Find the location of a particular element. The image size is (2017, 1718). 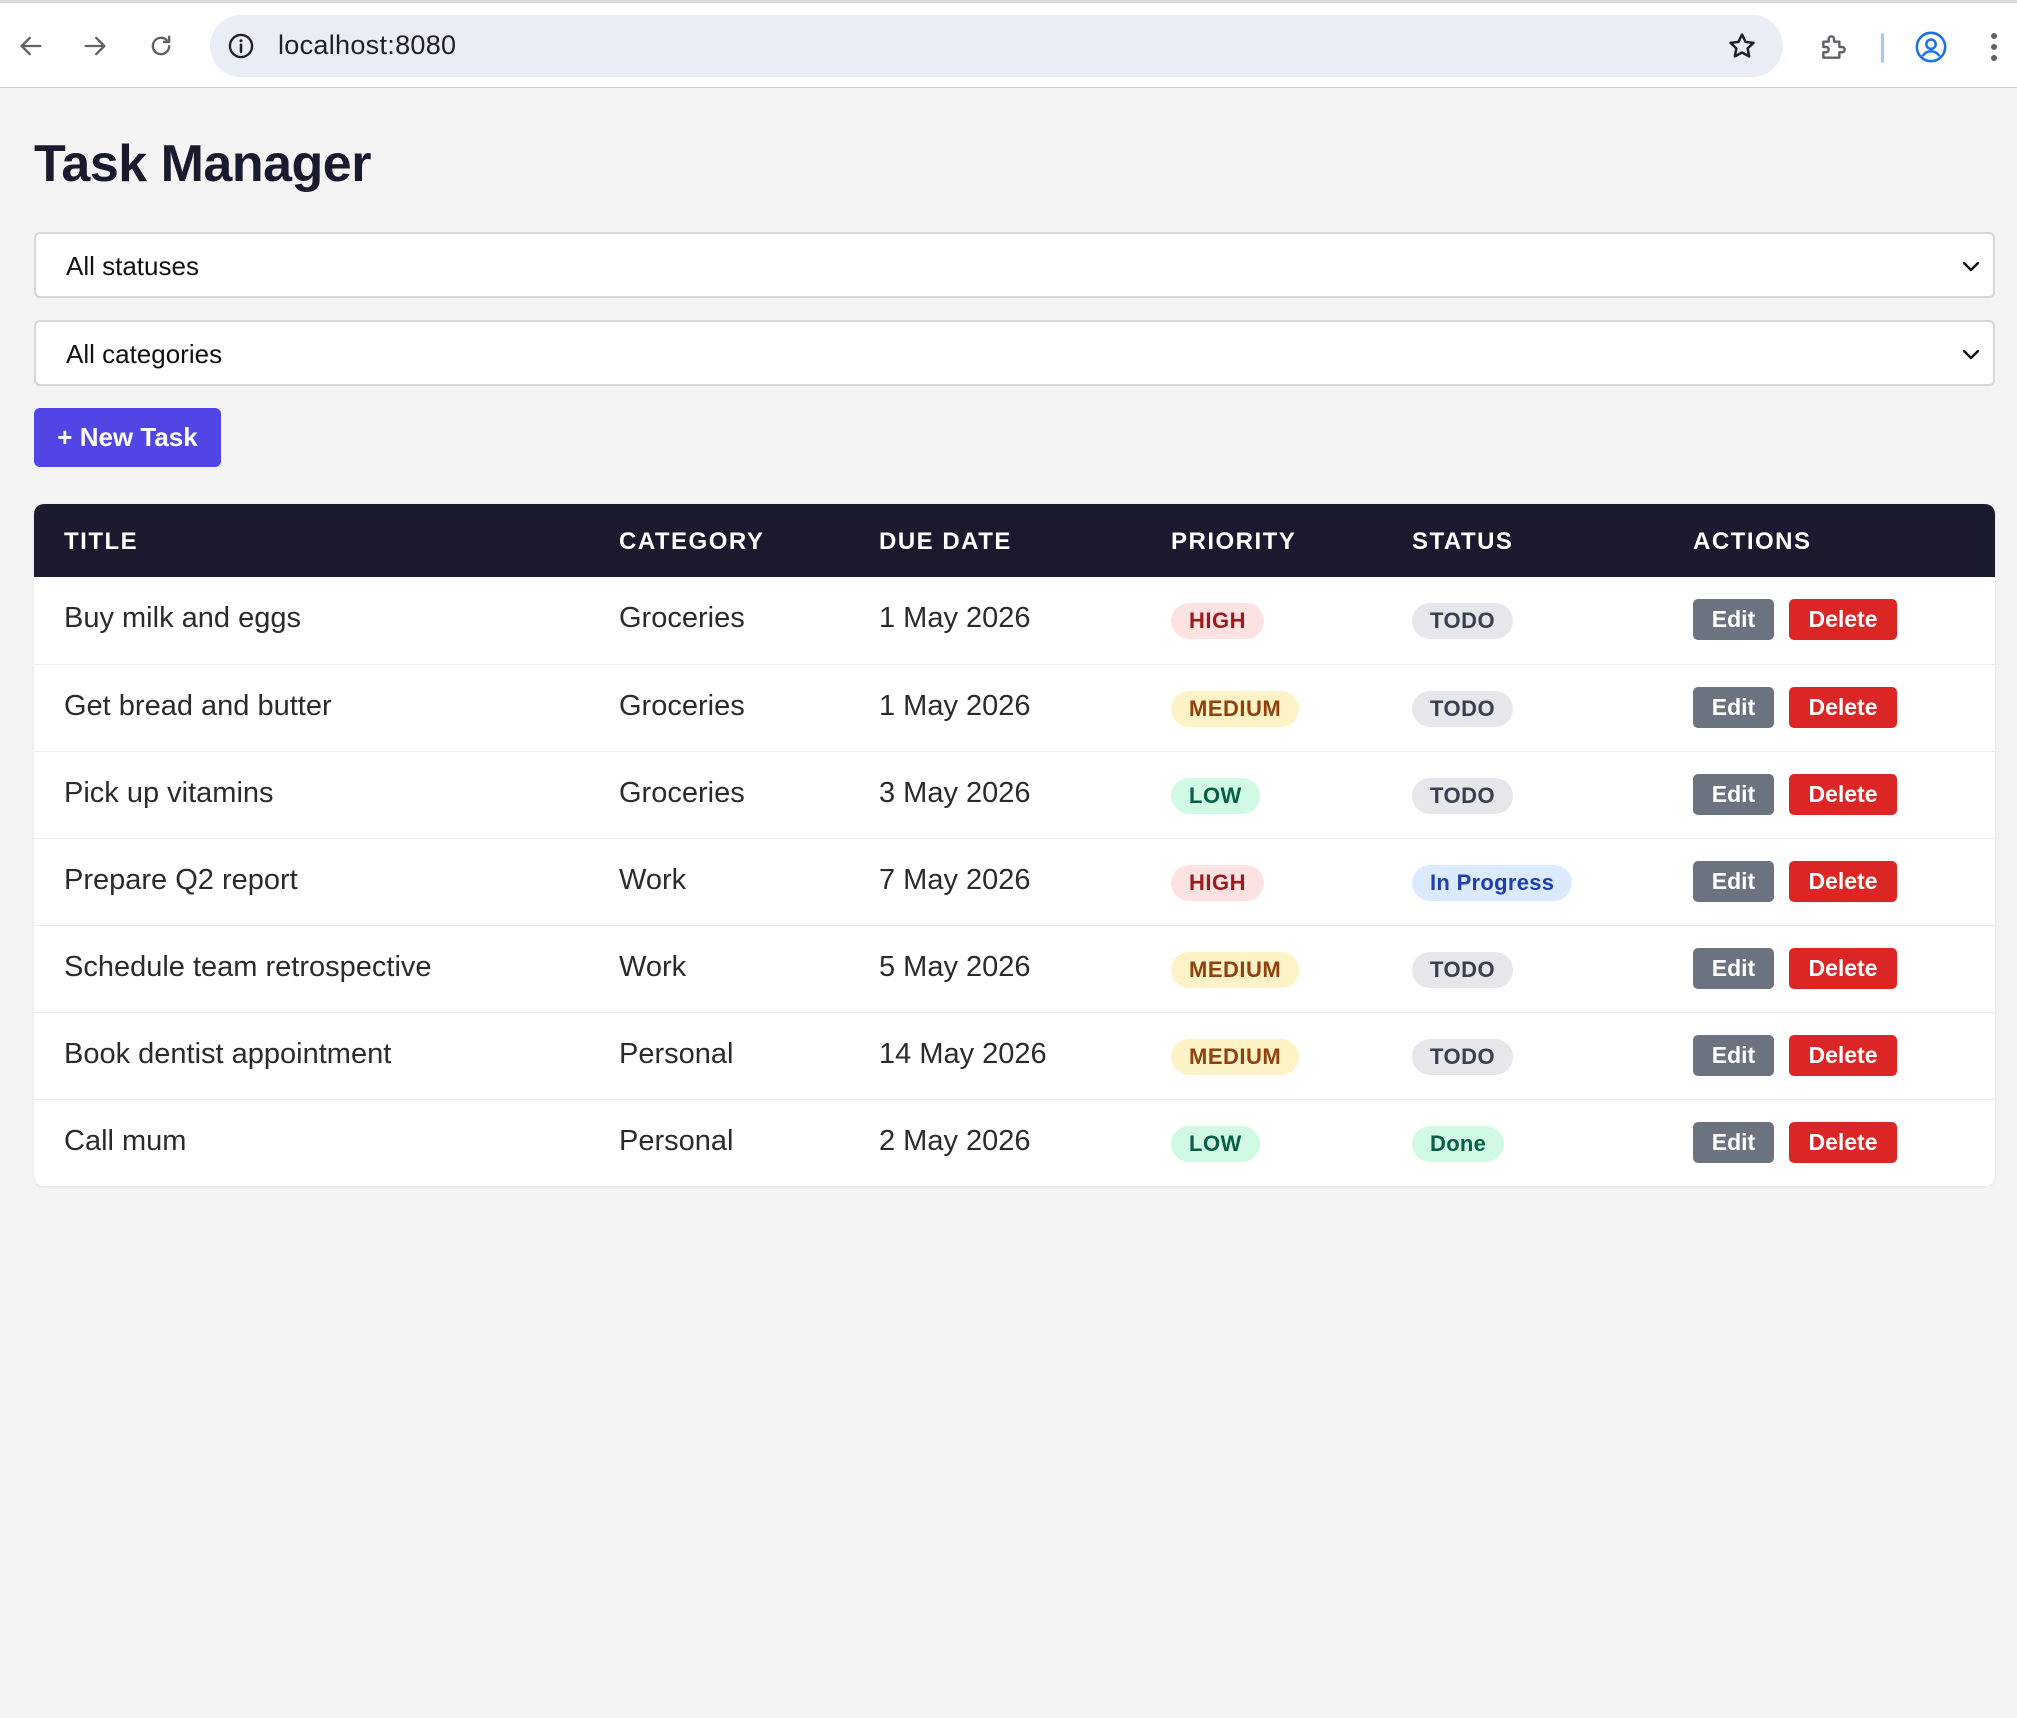

category-filter-value: All categories is located at coordinates (144, 354).